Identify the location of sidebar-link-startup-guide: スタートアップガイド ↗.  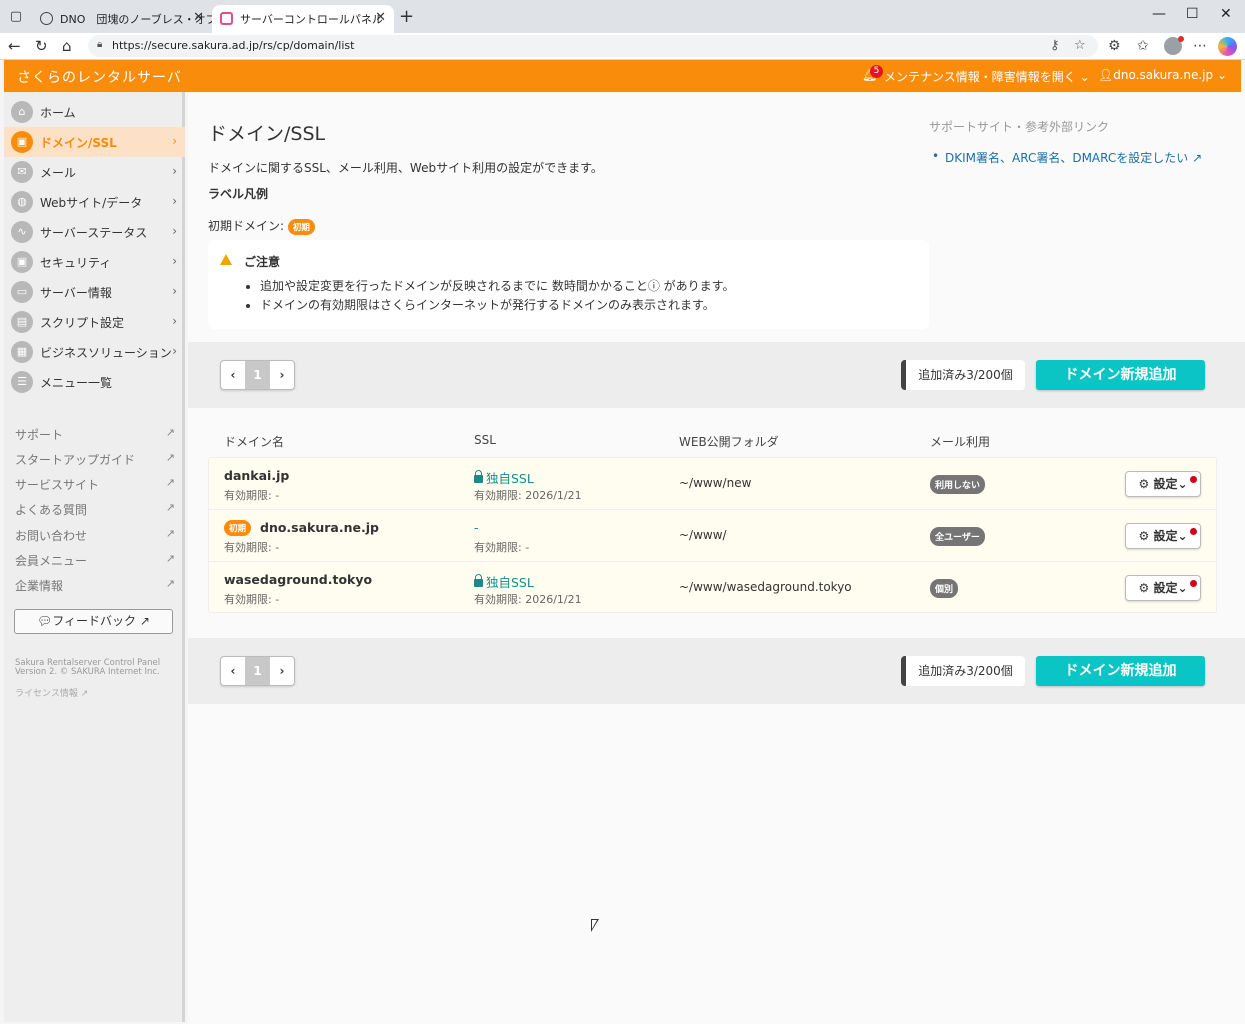
(95, 459).